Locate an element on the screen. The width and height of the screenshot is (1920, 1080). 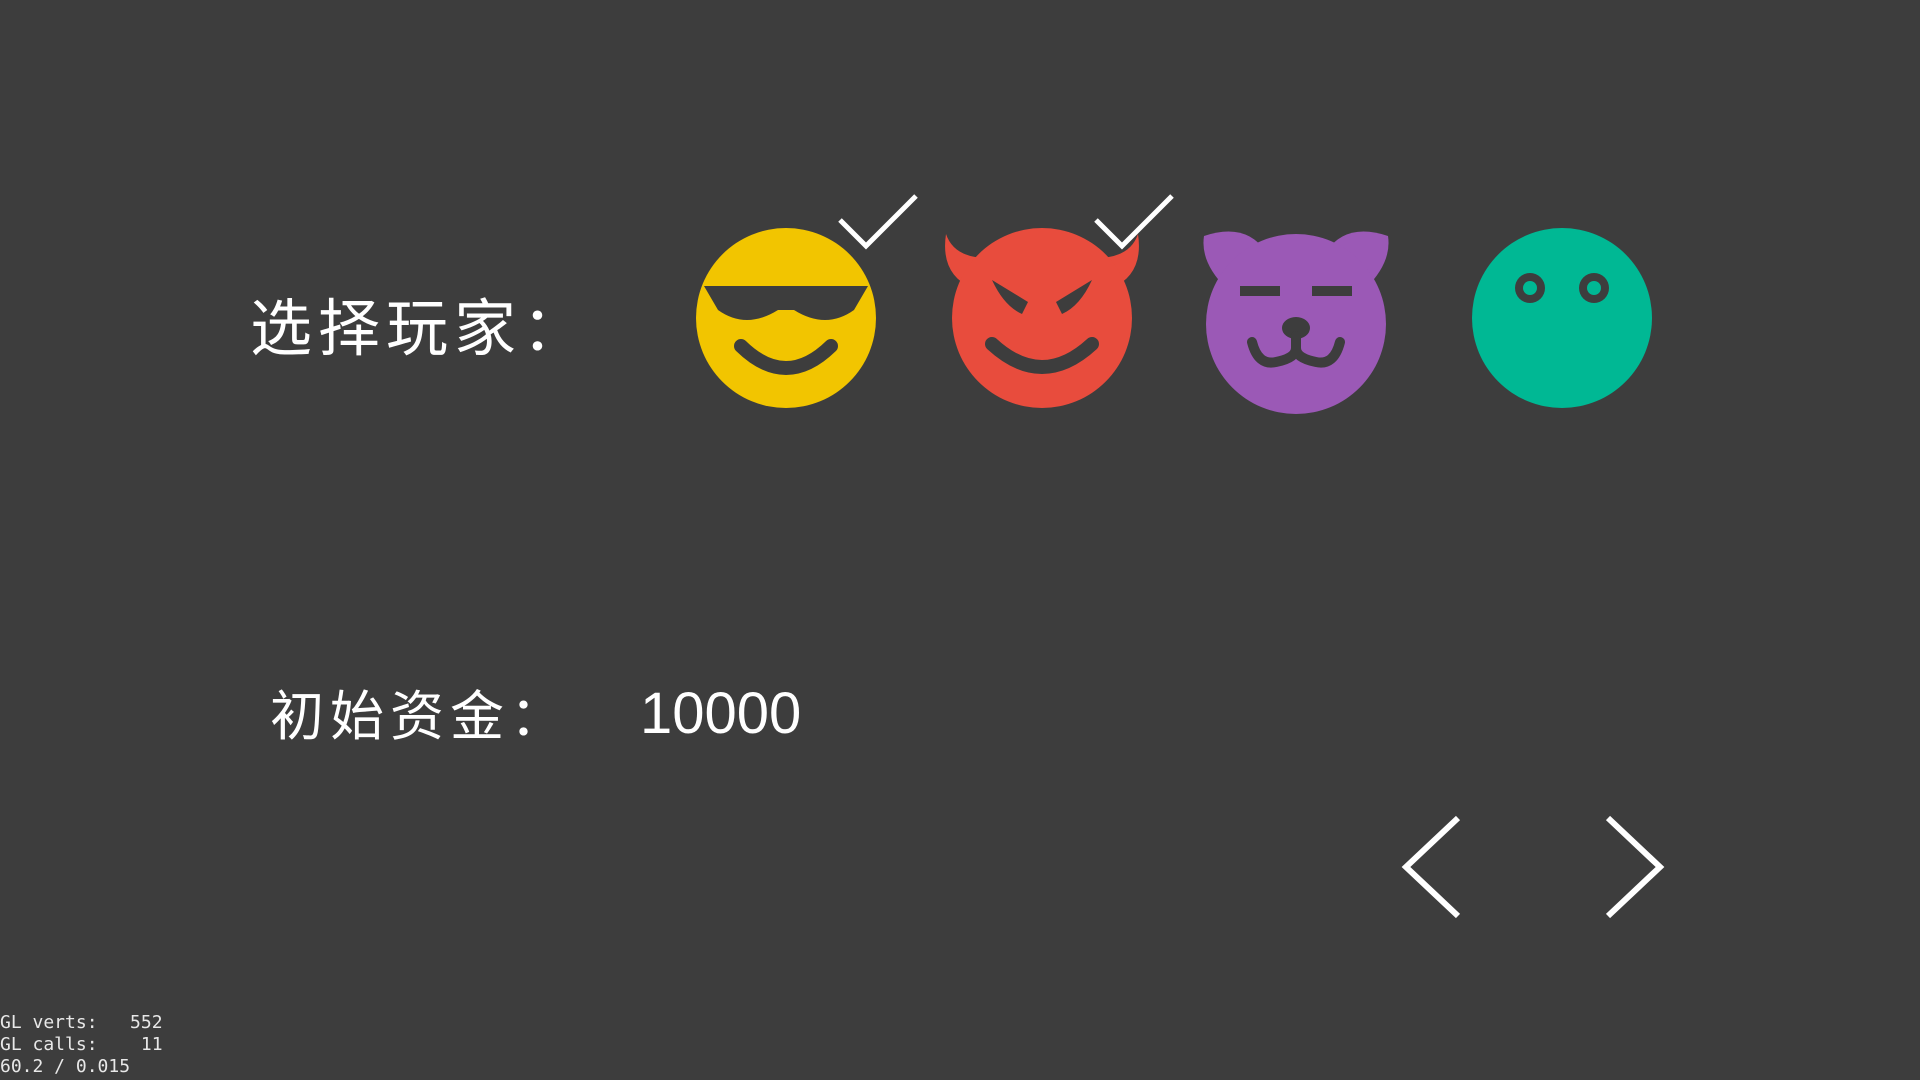
debug-fps: 60.2 / 0.015 is located at coordinates (65, 1066).